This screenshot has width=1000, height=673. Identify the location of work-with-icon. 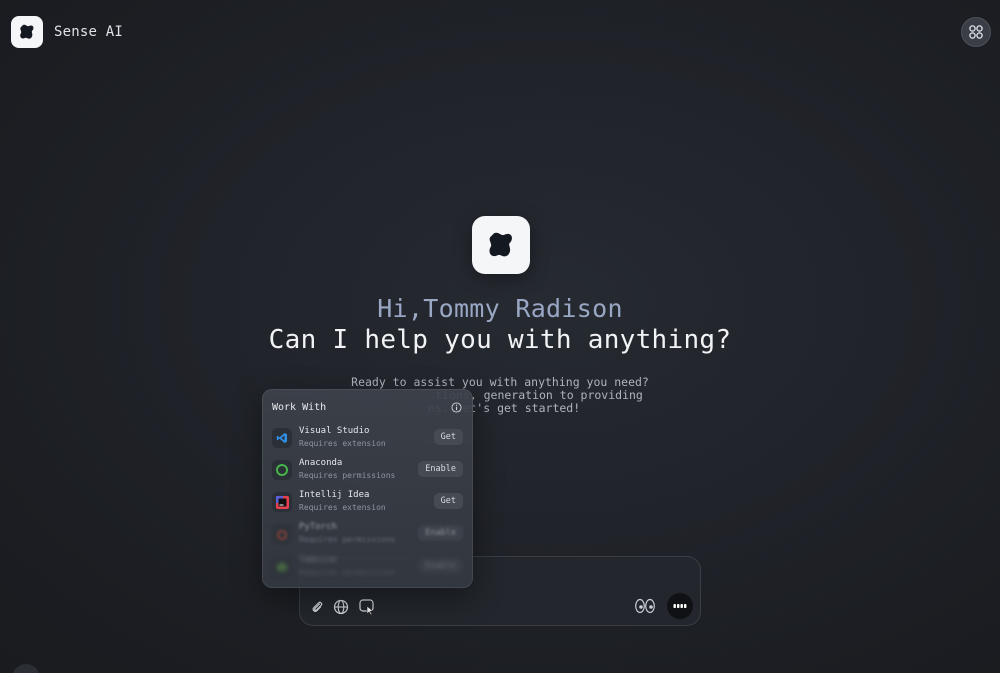
(366, 607).